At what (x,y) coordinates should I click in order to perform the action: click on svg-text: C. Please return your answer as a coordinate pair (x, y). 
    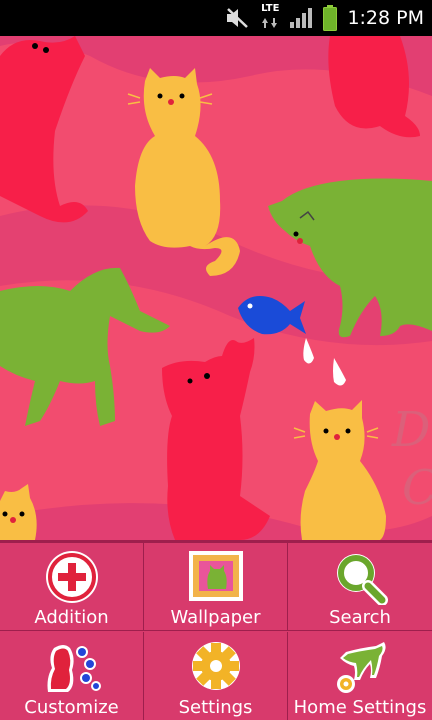
    Looking at the image, I should click on (417, 488).